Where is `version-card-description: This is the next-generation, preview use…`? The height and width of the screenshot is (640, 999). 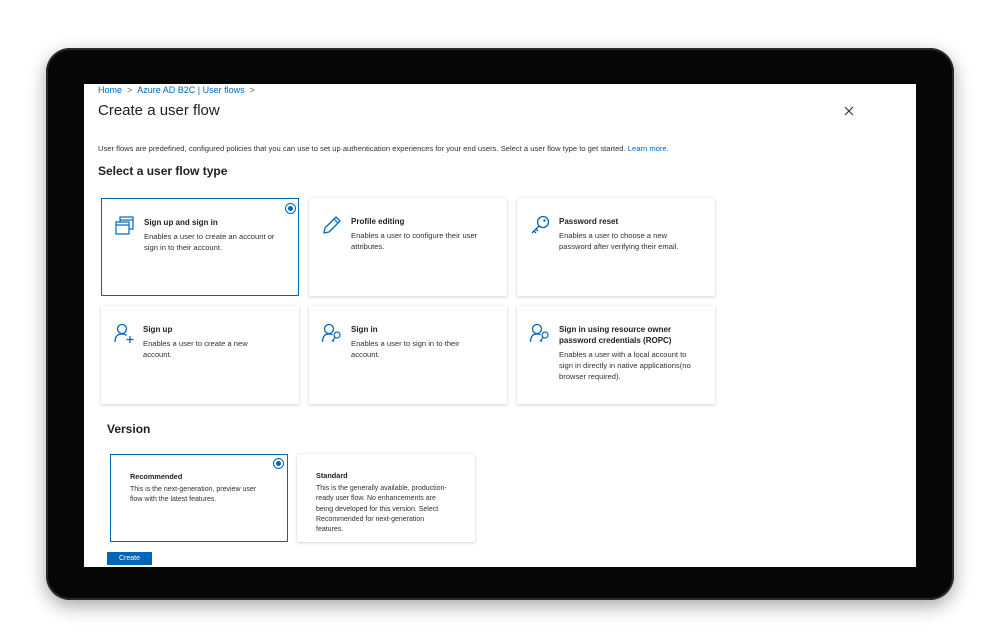 version-card-description: This is the next-generation, preview use… is located at coordinates (193, 495).